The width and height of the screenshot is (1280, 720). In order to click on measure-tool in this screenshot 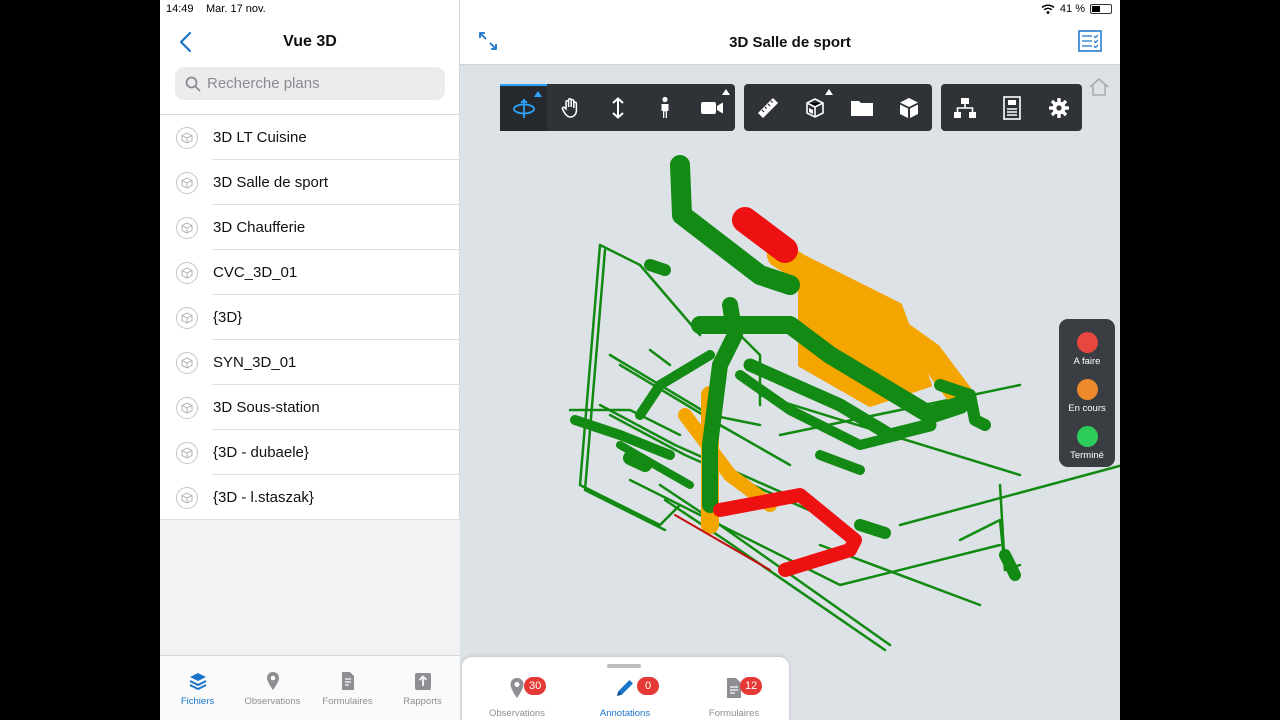, I will do `click(767, 107)`.